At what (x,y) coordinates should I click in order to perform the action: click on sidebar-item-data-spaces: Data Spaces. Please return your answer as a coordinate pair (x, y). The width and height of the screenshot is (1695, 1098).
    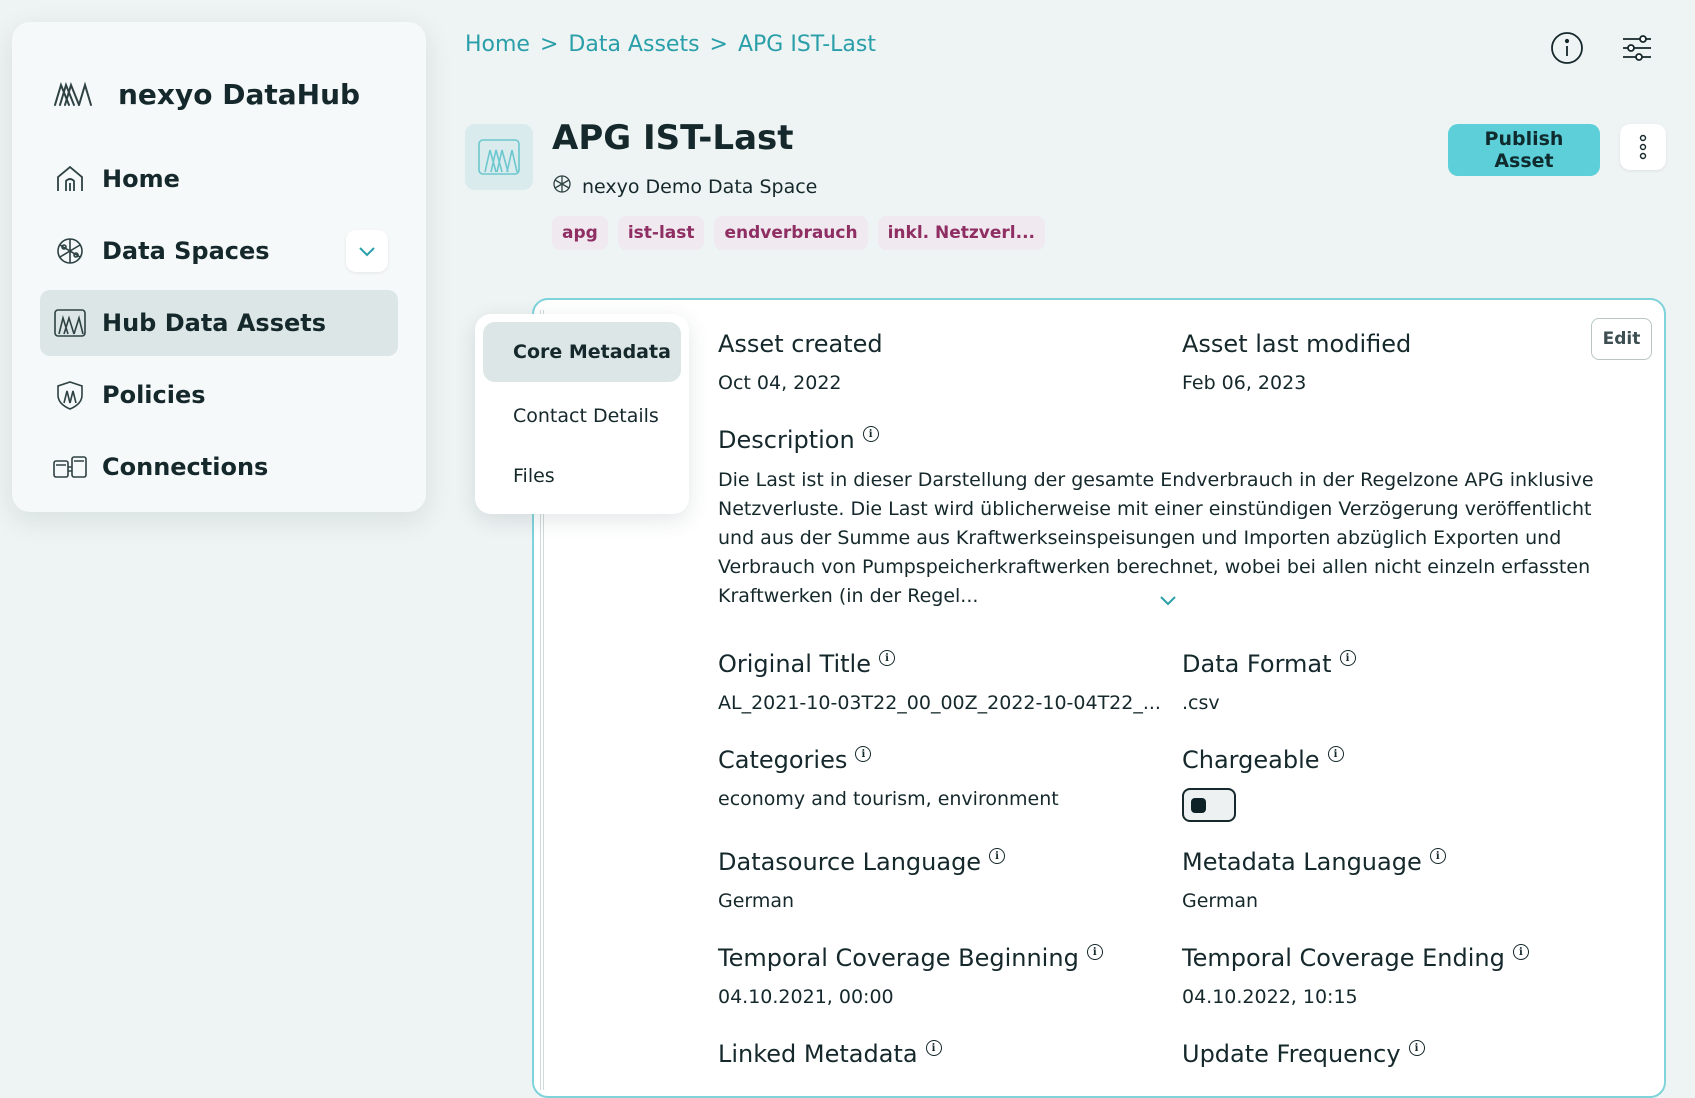
    Looking at the image, I should click on (219, 251).